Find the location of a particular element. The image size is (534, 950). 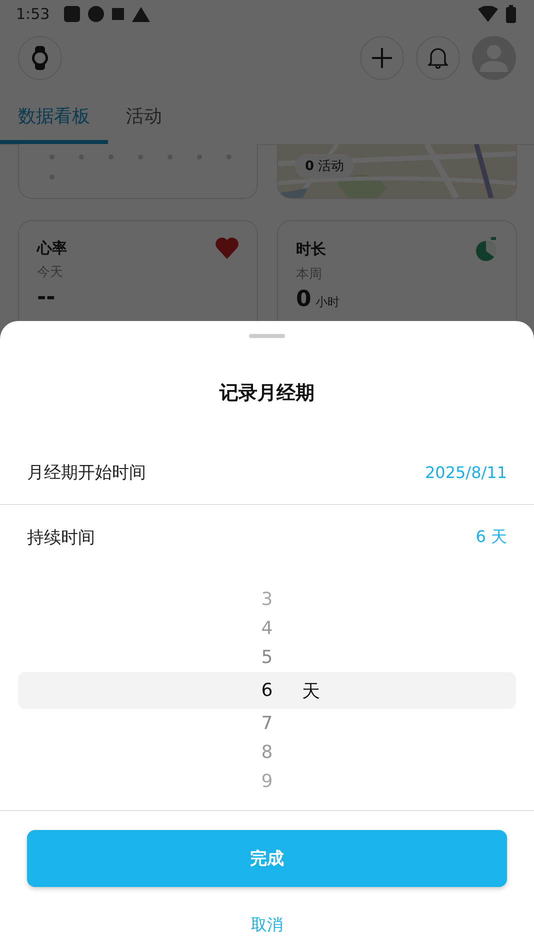

picker-selection: 6 天 is located at coordinates (267, 690).